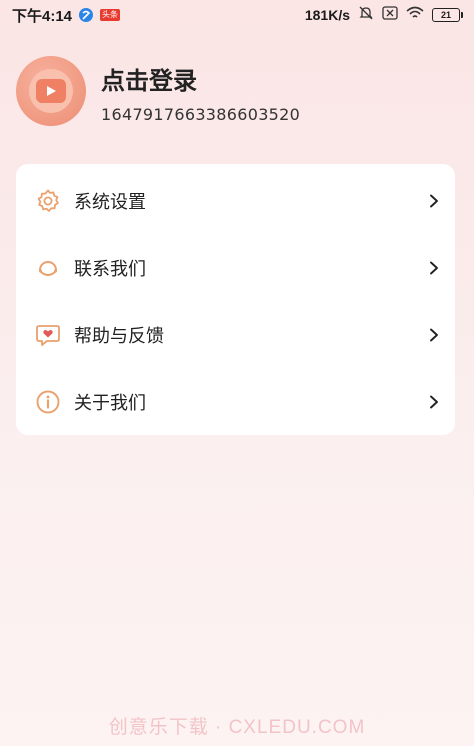 The width and height of the screenshot is (474, 746). What do you see at coordinates (200, 78) in the screenshot?
I see `login-link: 点击登录` at bounding box center [200, 78].